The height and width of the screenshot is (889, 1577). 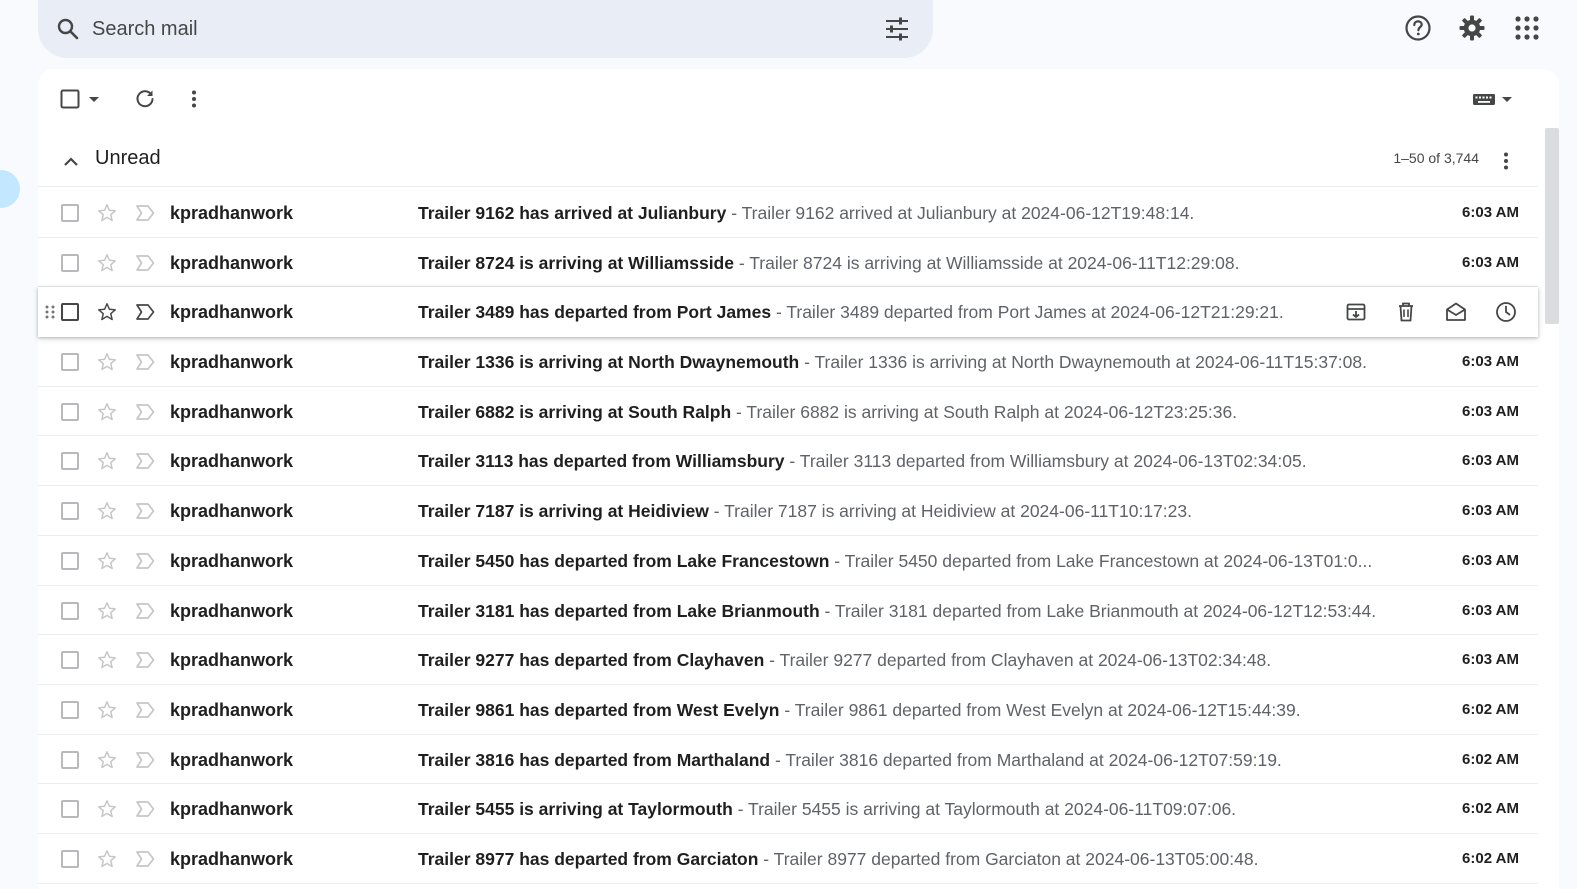 I want to click on section-more-icon, so click(x=1506, y=161).